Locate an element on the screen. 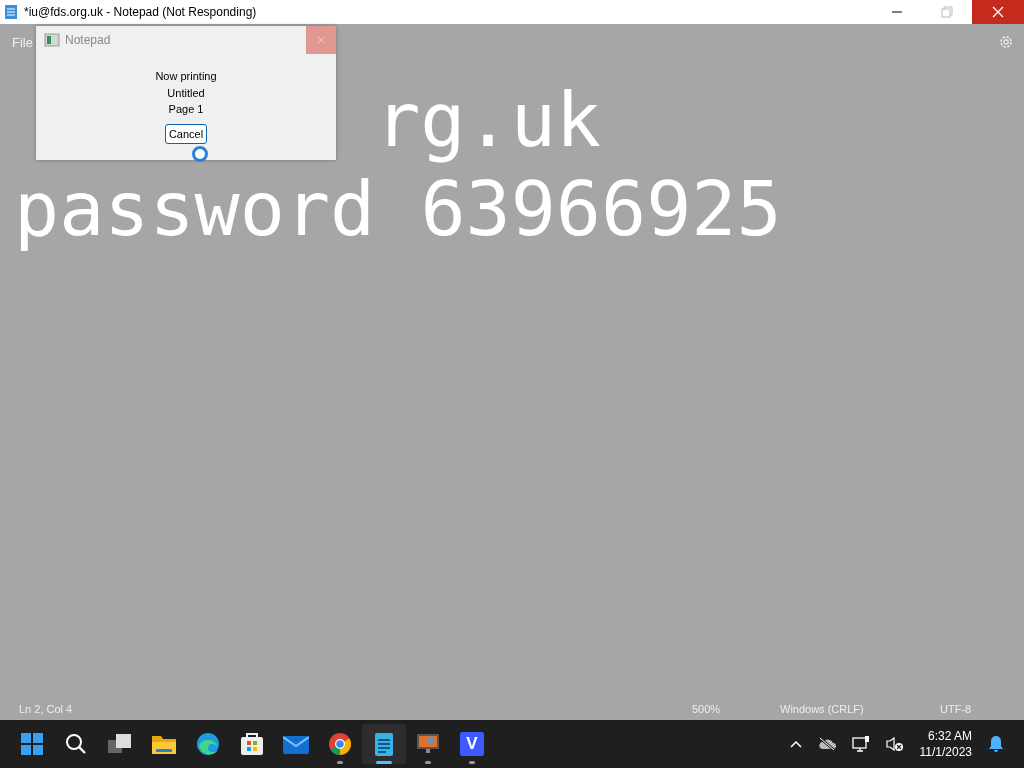 The width and height of the screenshot is (1024, 768). dialog-title: Notepad is located at coordinates (88, 40).